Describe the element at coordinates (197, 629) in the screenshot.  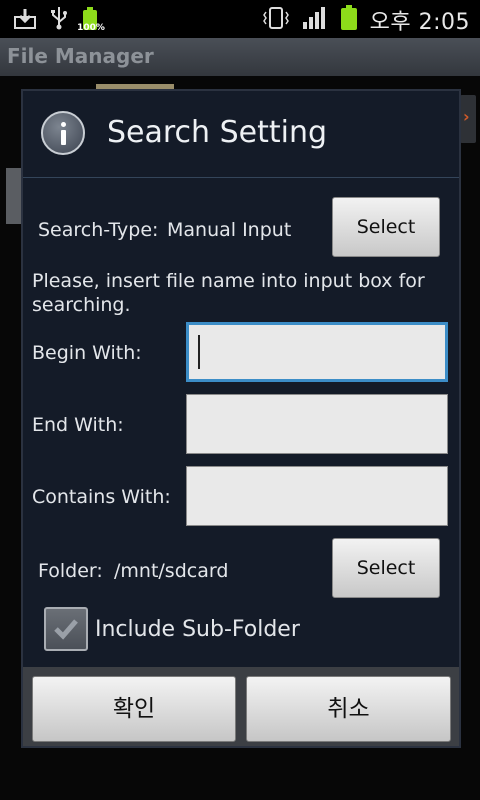
I see `include-subfolder-label: Include Sub-Folder` at that location.